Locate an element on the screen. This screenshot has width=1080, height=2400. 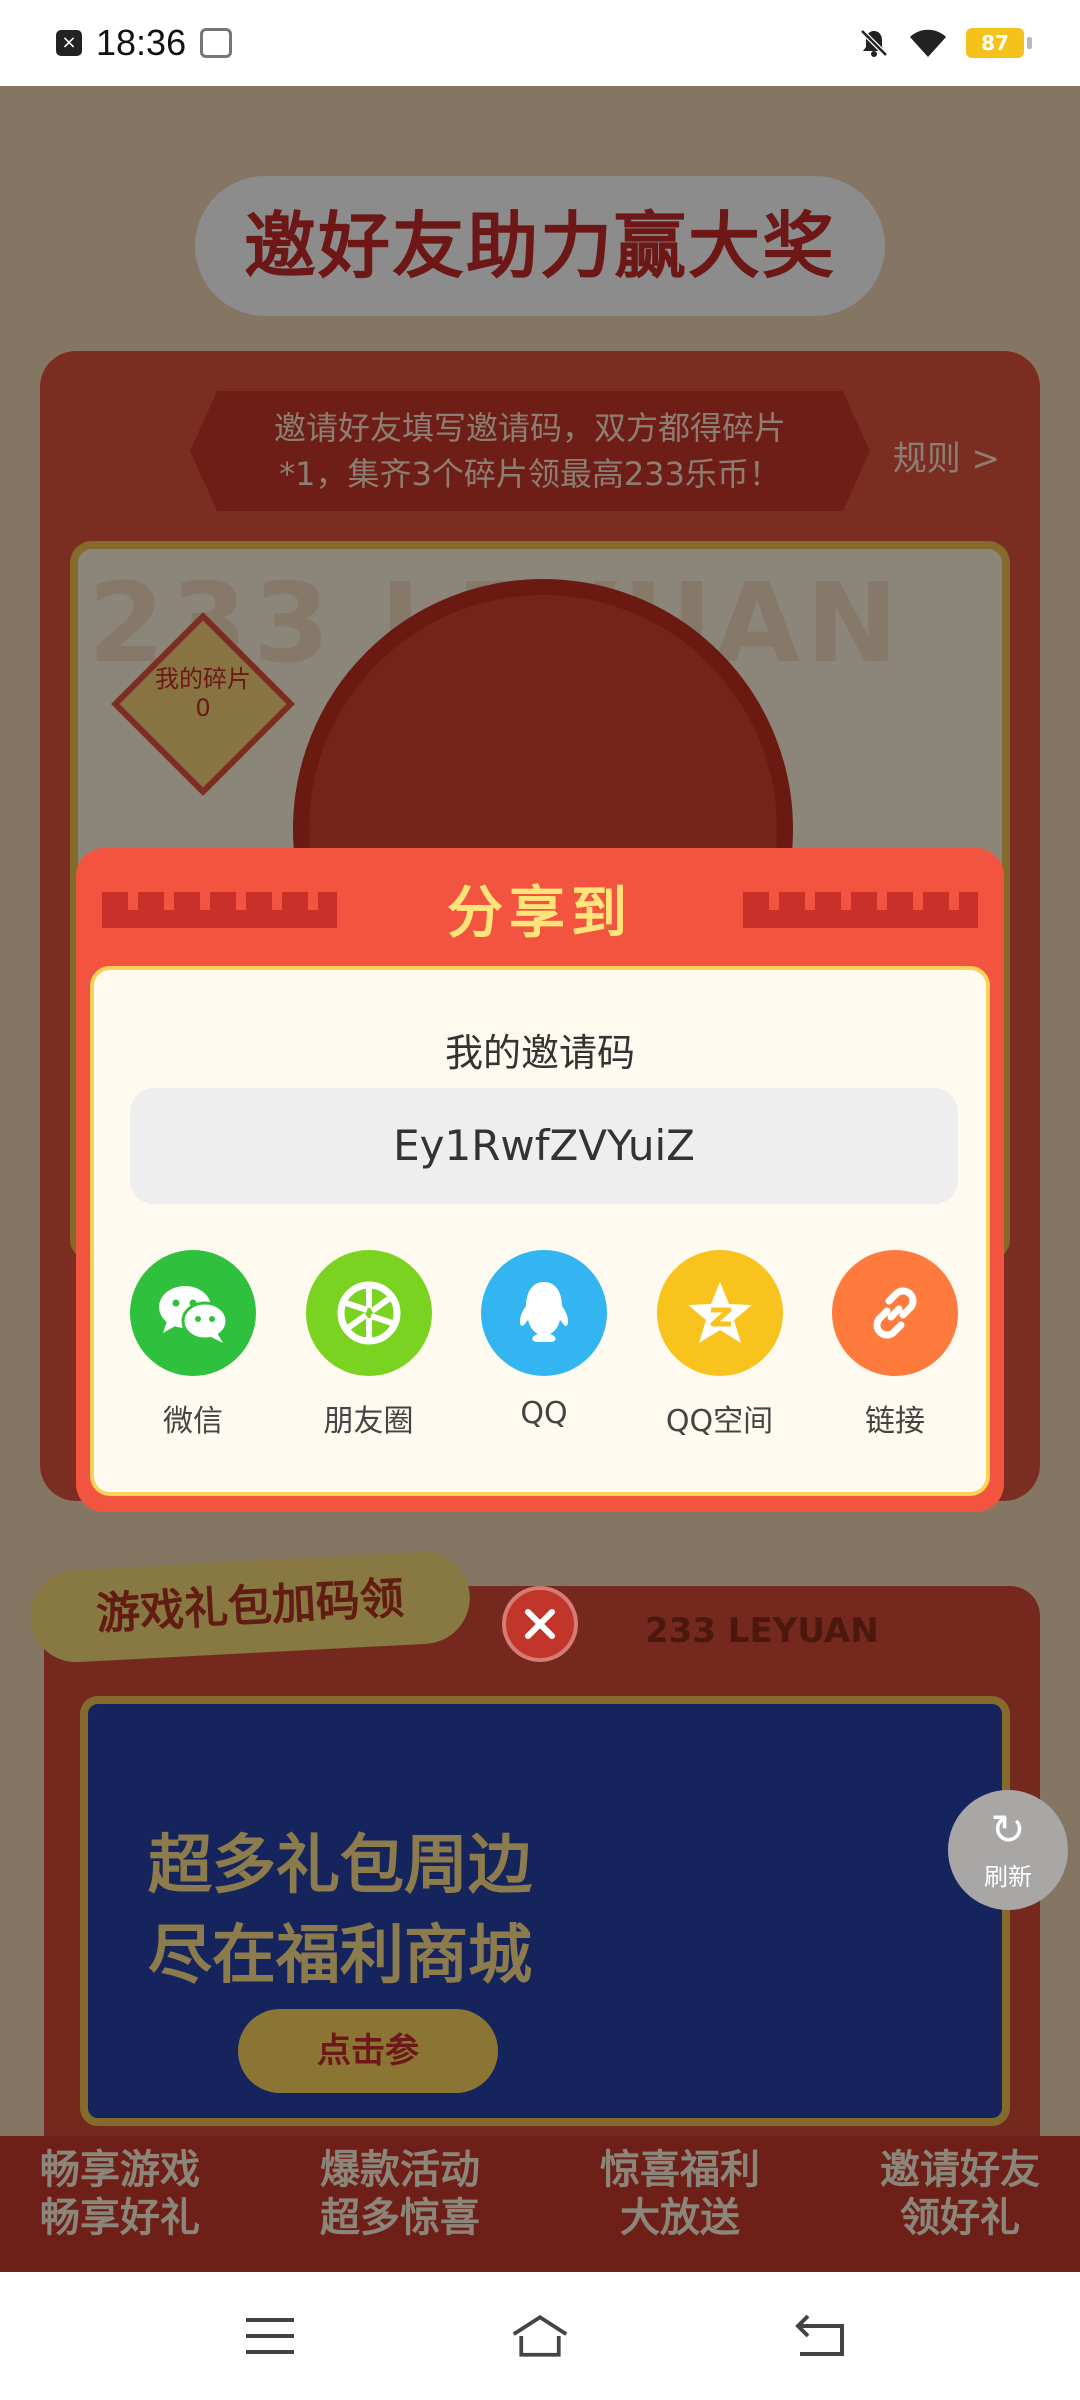
share-options: 微信 朋友圈 QQ QQ空间 链接 is located at coordinates (544, 1350).